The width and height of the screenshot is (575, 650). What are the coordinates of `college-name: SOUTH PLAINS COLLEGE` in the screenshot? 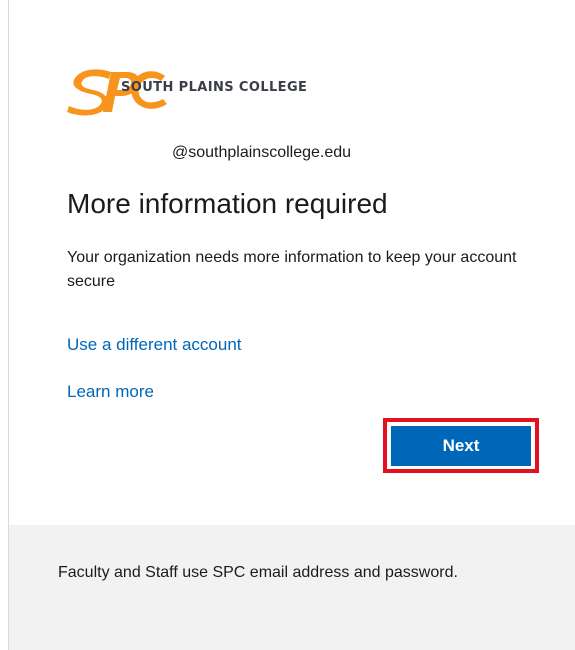 It's located at (214, 87).